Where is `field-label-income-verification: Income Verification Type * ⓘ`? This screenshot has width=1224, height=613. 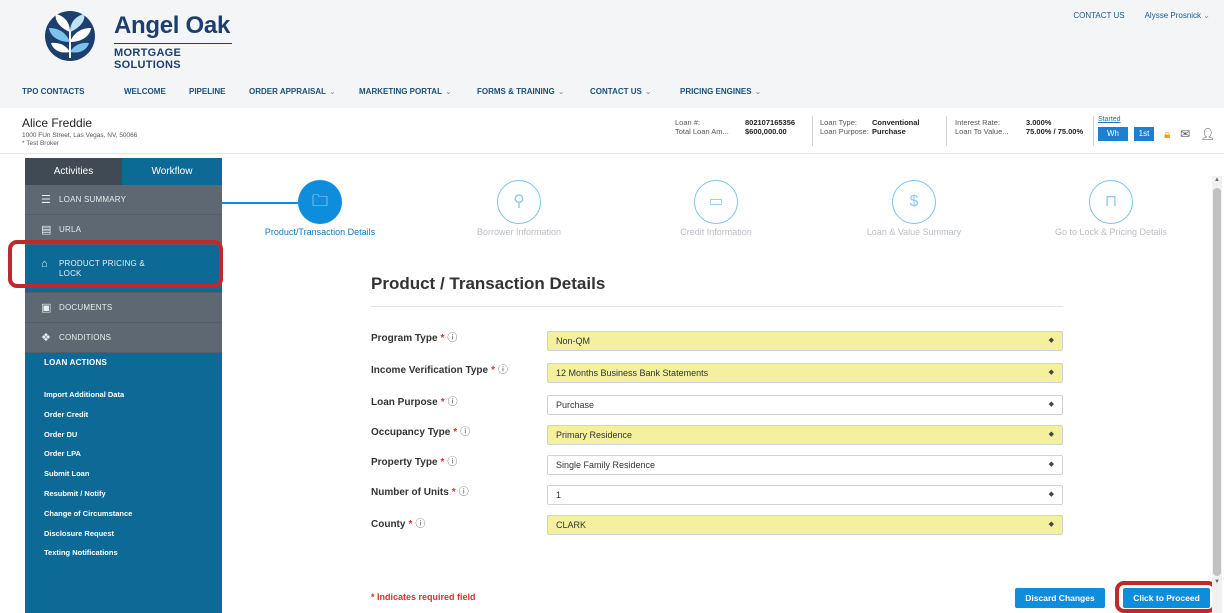
field-label-income-verification: Income Verification Type * ⓘ is located at coordinates (439, 368).